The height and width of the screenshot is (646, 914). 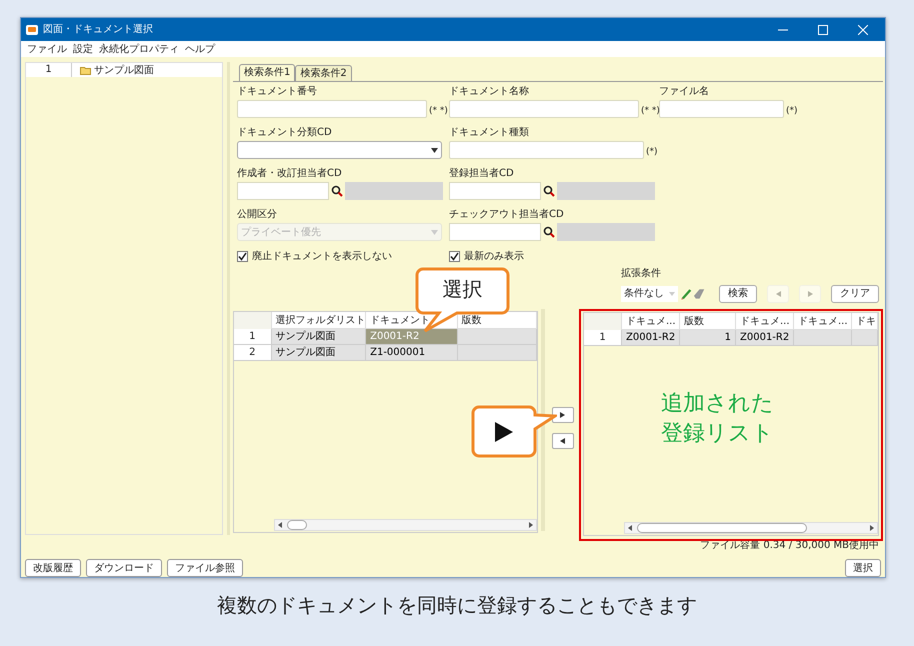 I want to click on add-button, so click(x=563, y=415).